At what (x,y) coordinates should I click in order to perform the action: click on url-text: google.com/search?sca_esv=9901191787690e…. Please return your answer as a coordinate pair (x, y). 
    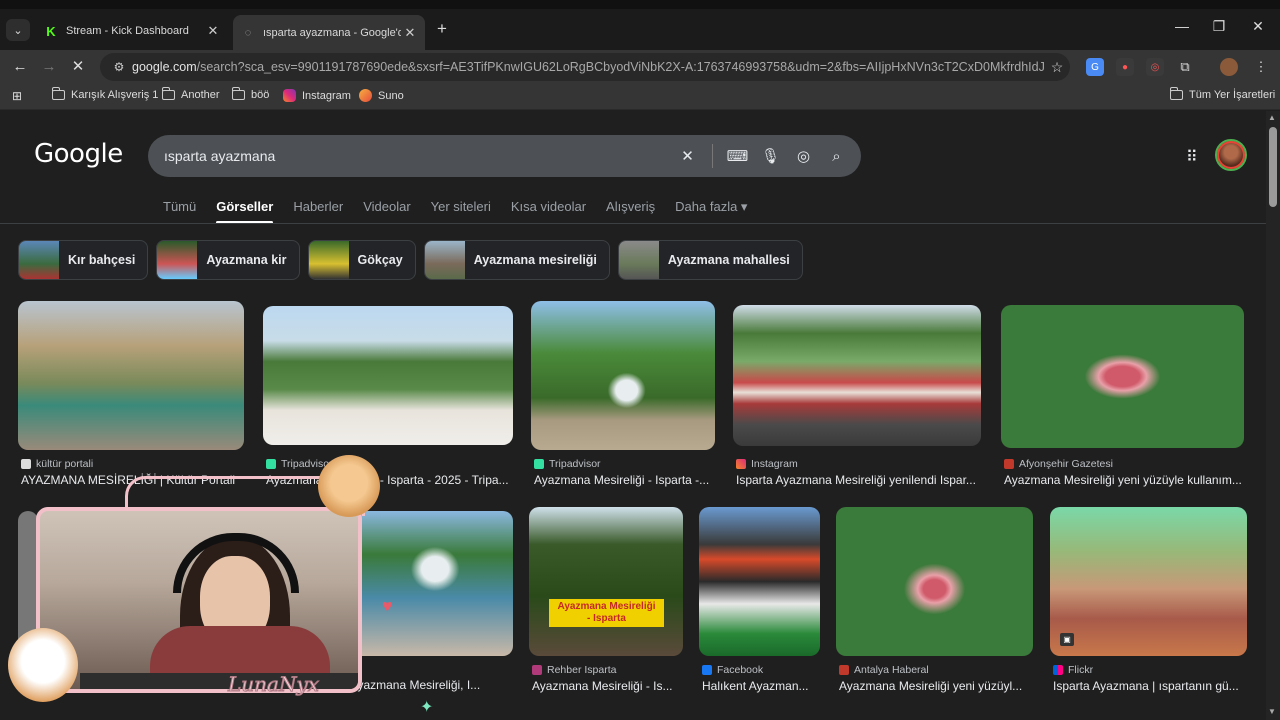
    Looking at the image, I should click on (588, 67).